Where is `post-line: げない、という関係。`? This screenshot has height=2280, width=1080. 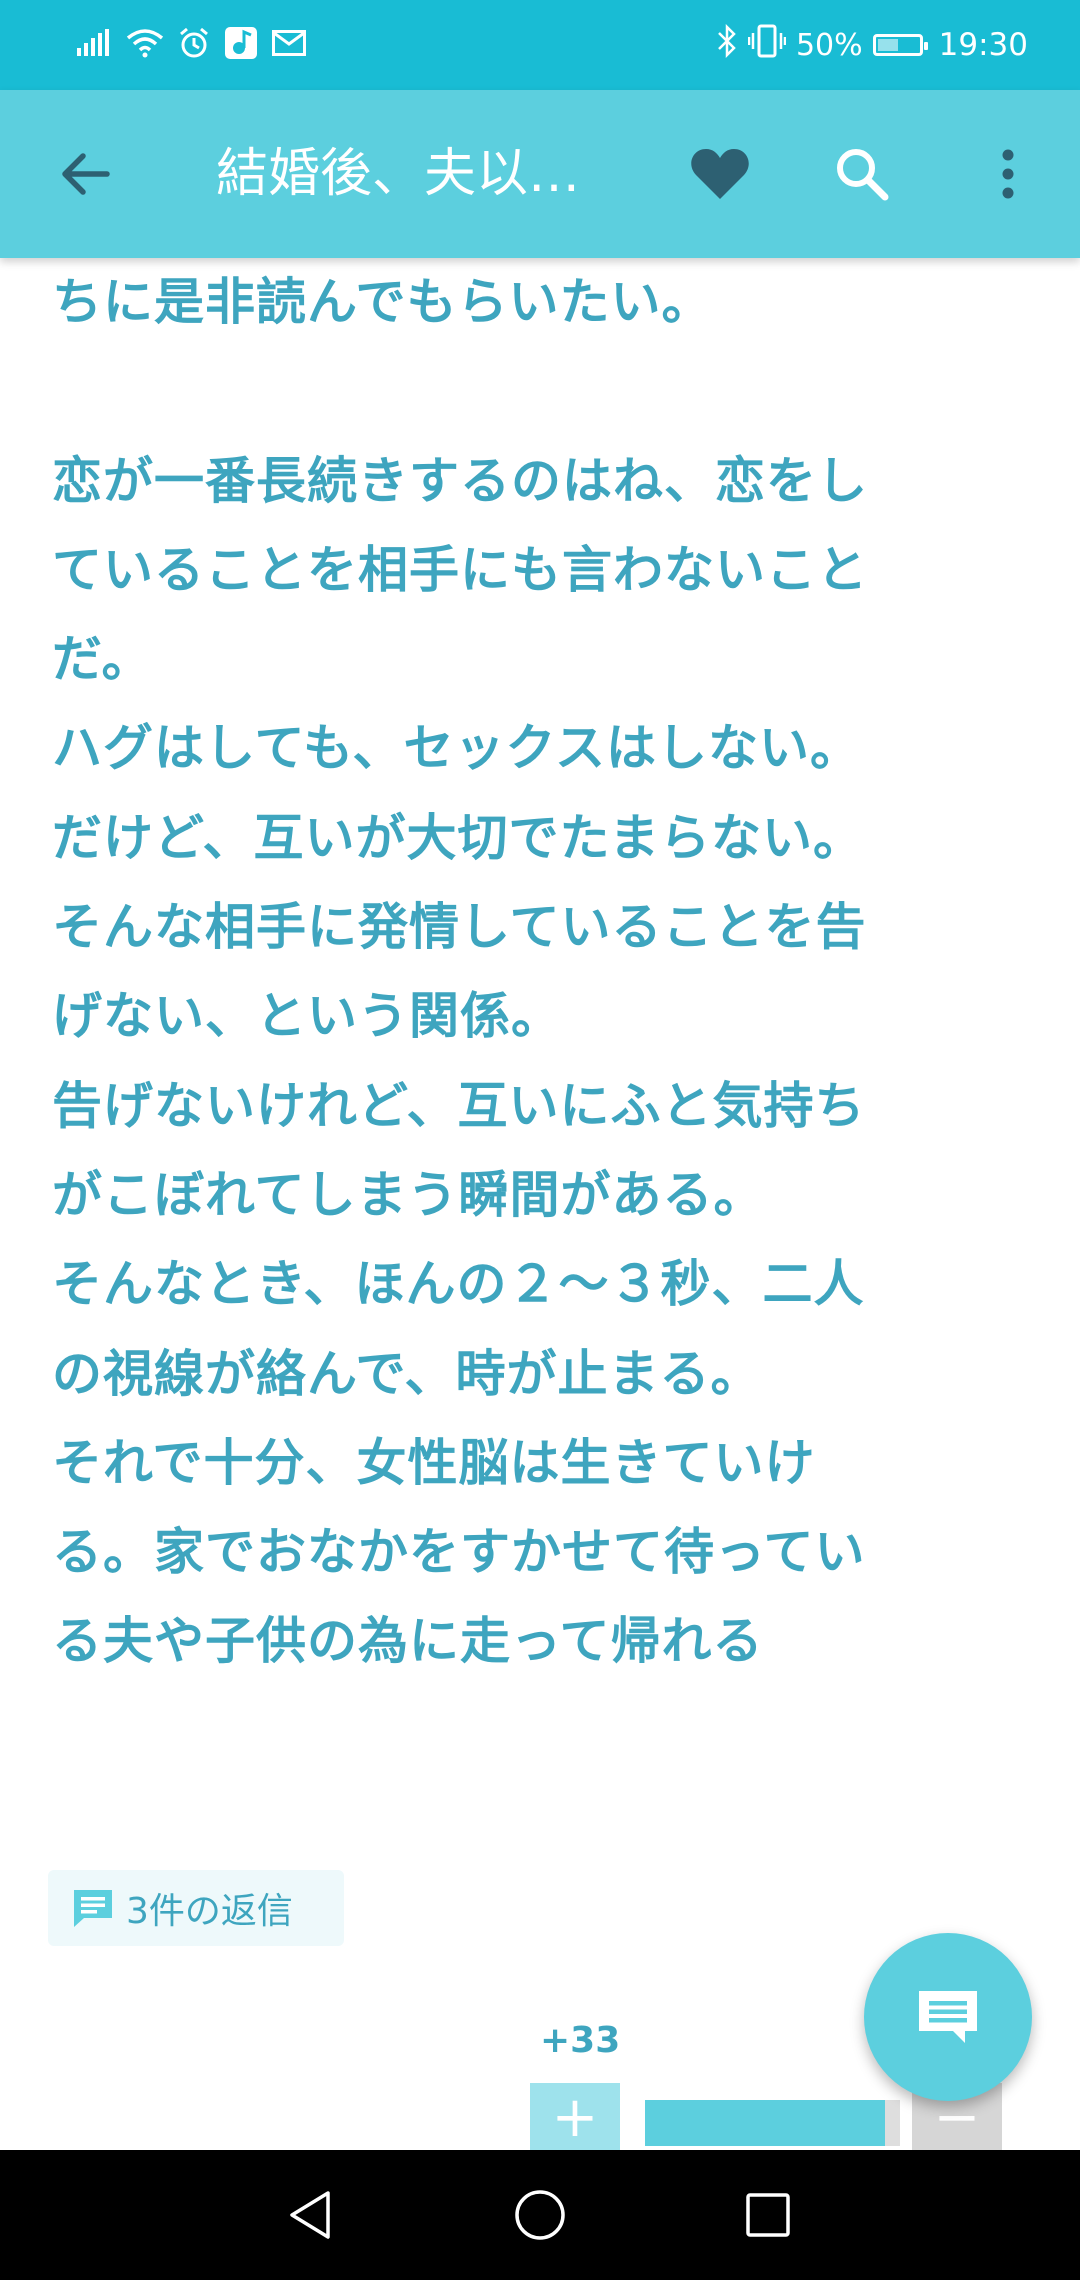 post-line: げない、という関係。 is located at coordinates (307, 1016).